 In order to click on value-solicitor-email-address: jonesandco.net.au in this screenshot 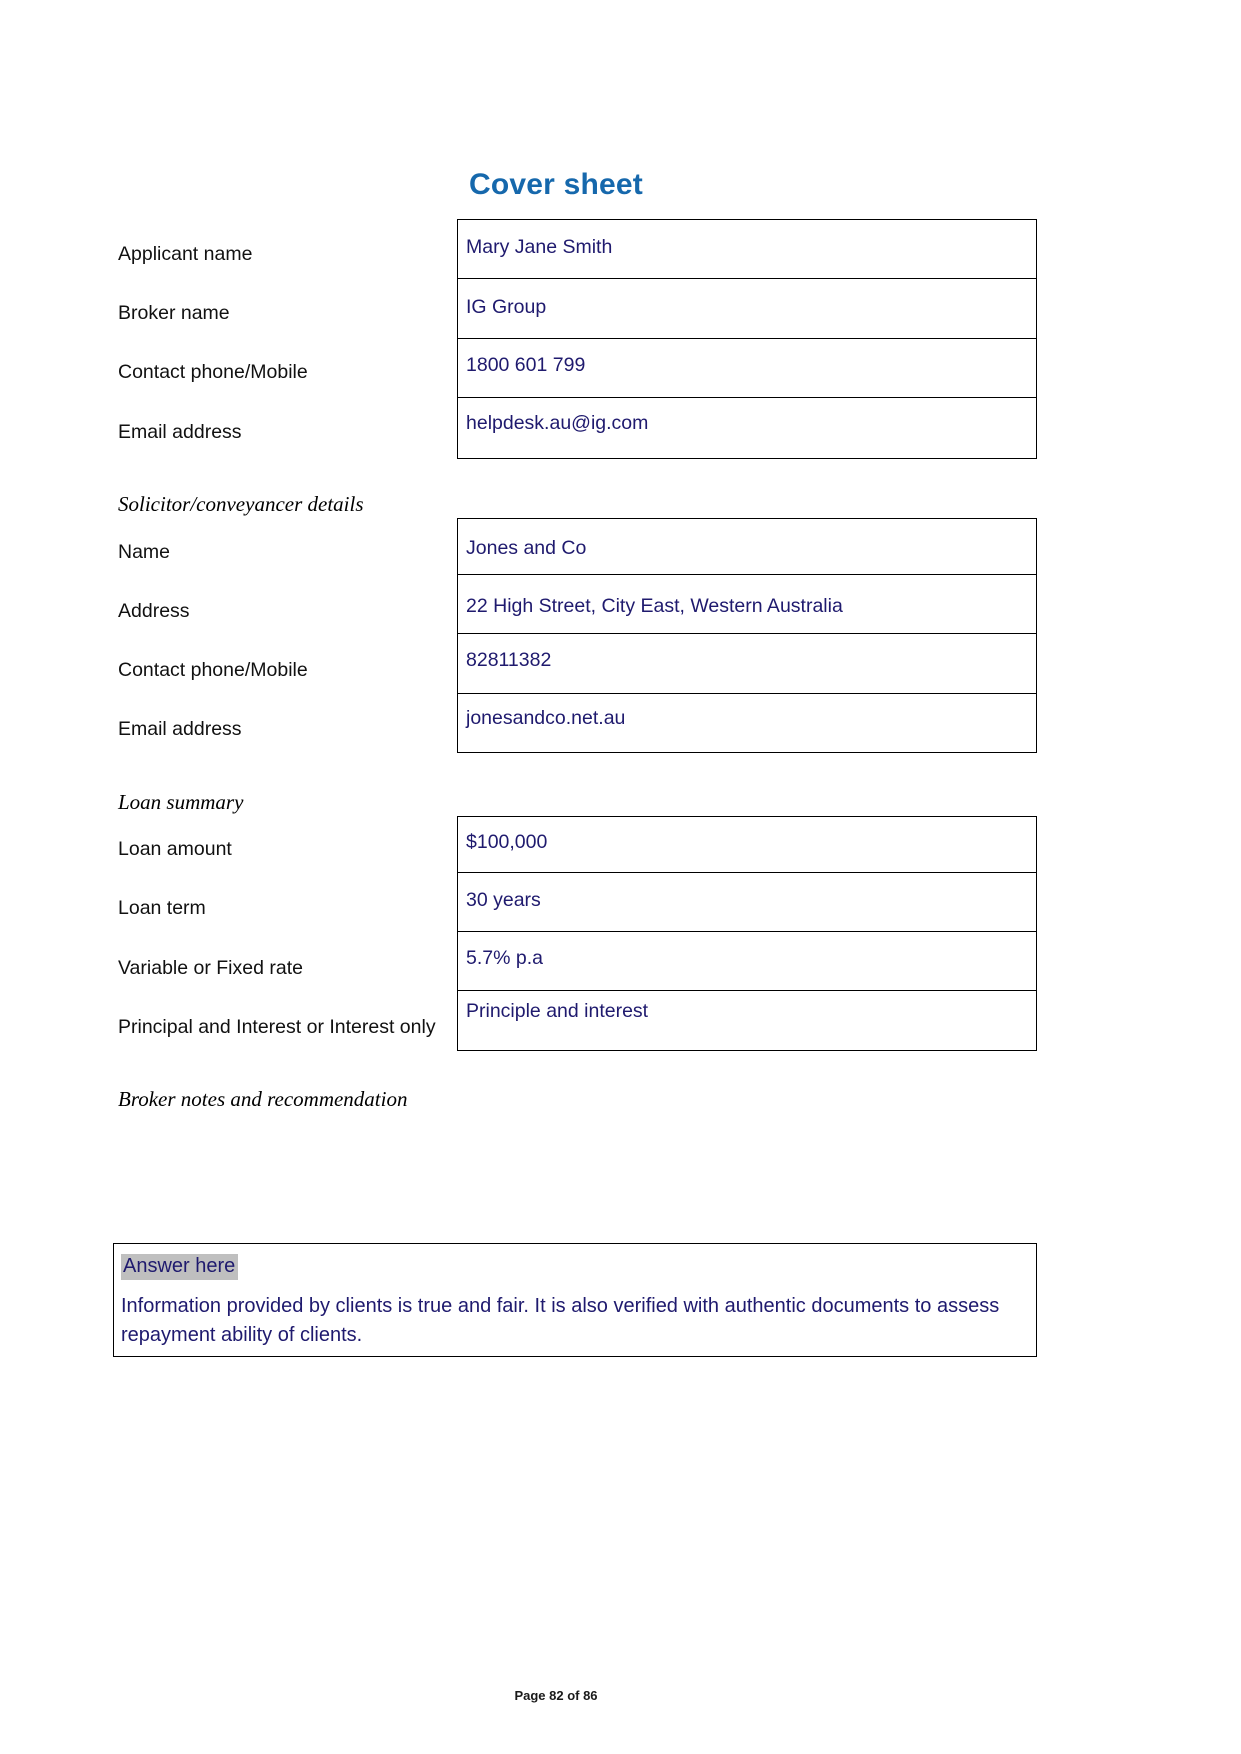, I will do `click(545, 718)`.